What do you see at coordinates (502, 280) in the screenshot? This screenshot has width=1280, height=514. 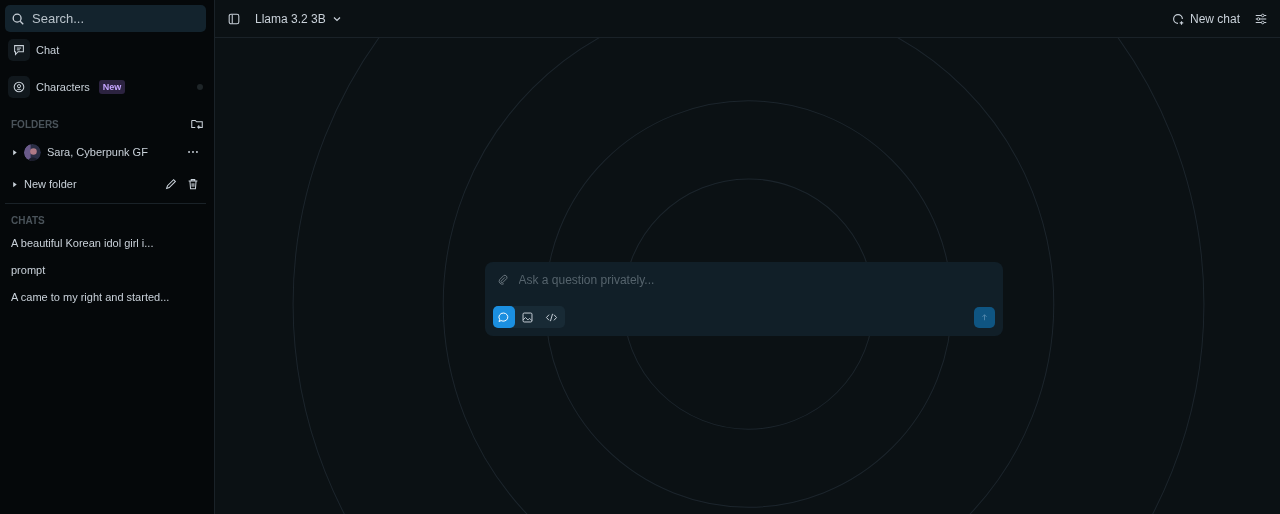 I see `paperclip-icon` at bounding box center [502, 280].